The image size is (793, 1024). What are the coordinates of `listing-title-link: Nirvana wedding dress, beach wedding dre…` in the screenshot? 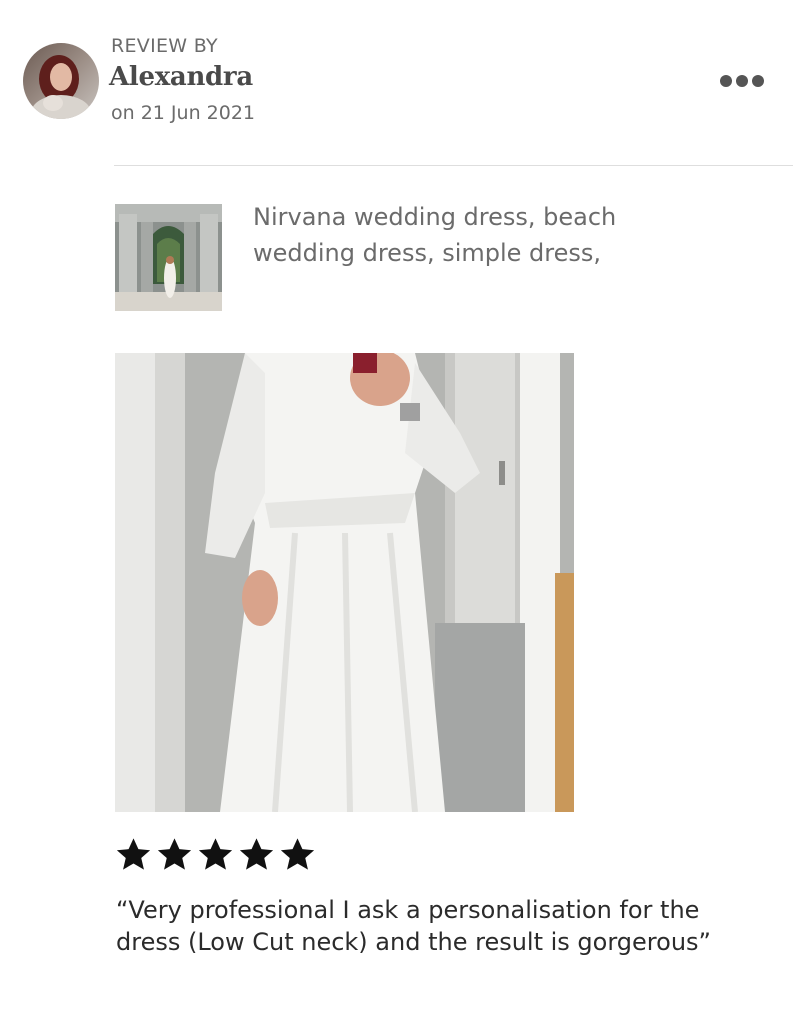 It's located at (483, 235).